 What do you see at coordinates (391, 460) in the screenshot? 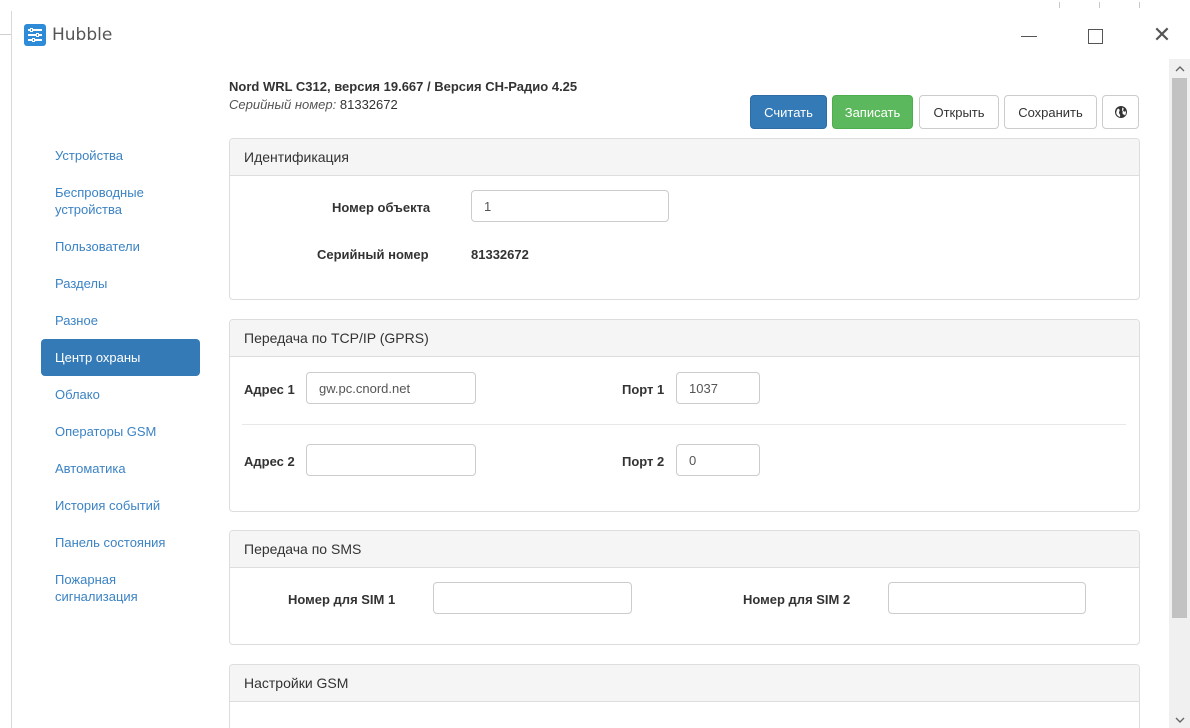
I see `address2-input` at bounding box center [391, 460].